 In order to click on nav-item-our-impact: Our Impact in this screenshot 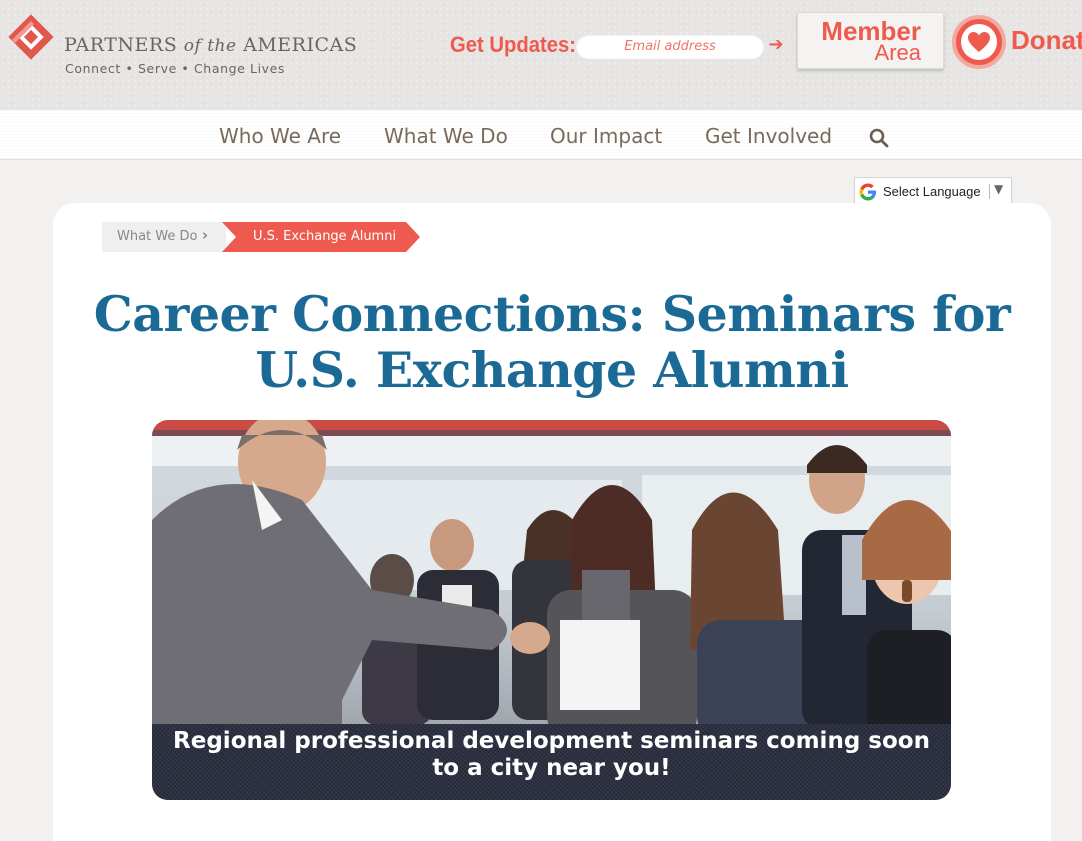, I will do `click(606, 136)`.